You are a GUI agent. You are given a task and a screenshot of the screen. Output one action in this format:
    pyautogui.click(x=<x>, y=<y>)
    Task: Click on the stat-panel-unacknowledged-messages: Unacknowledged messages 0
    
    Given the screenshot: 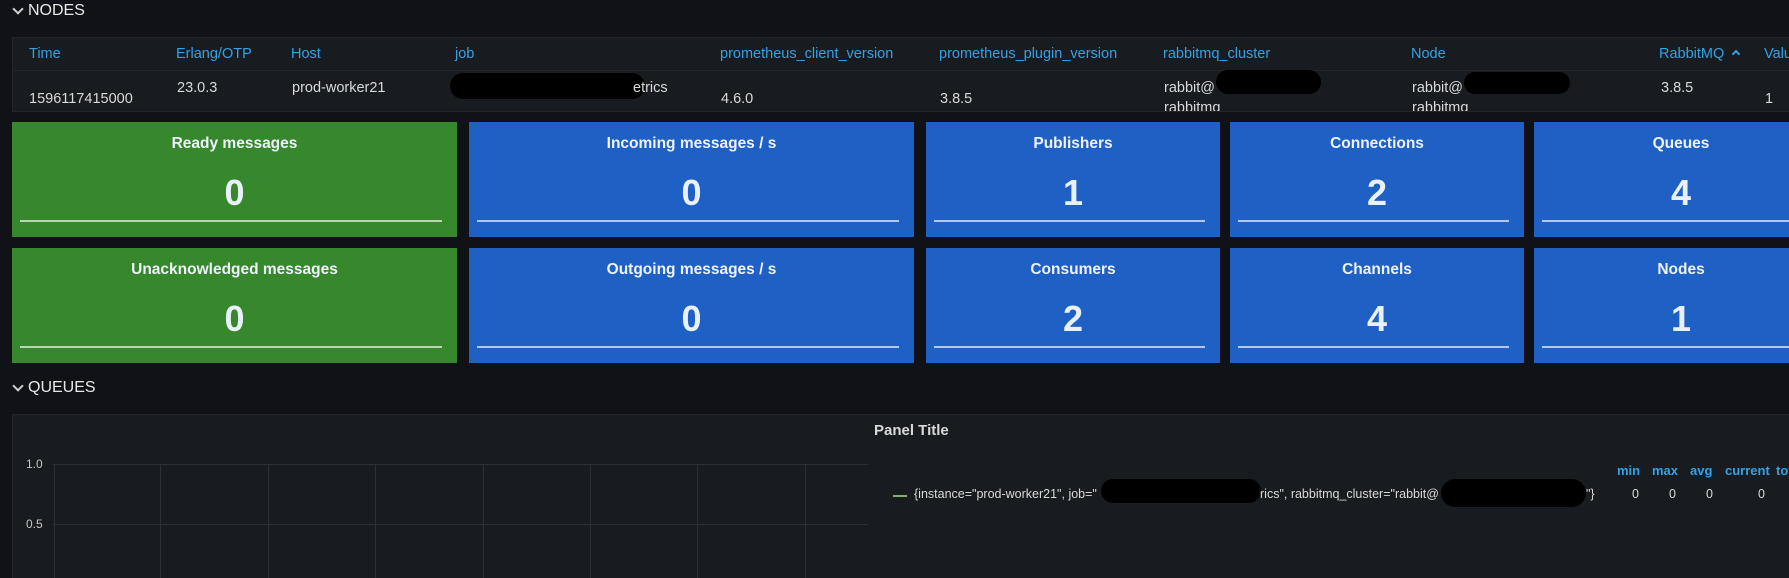 What is the action you would take?
    pyautogui.click(x=234, y=305)
    